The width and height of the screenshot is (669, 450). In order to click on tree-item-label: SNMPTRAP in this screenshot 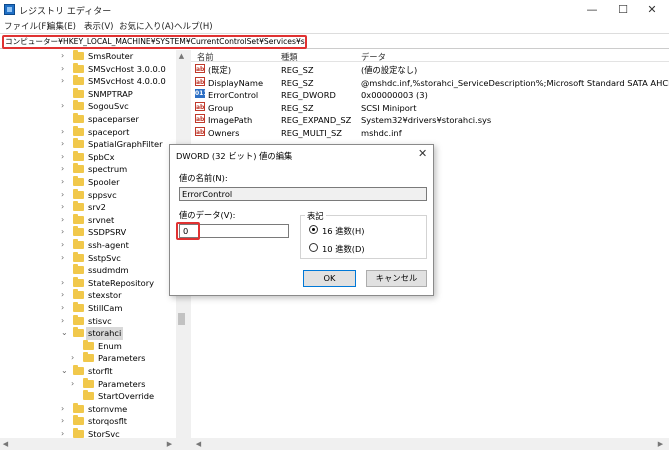, I will do `click(110, 93)`.